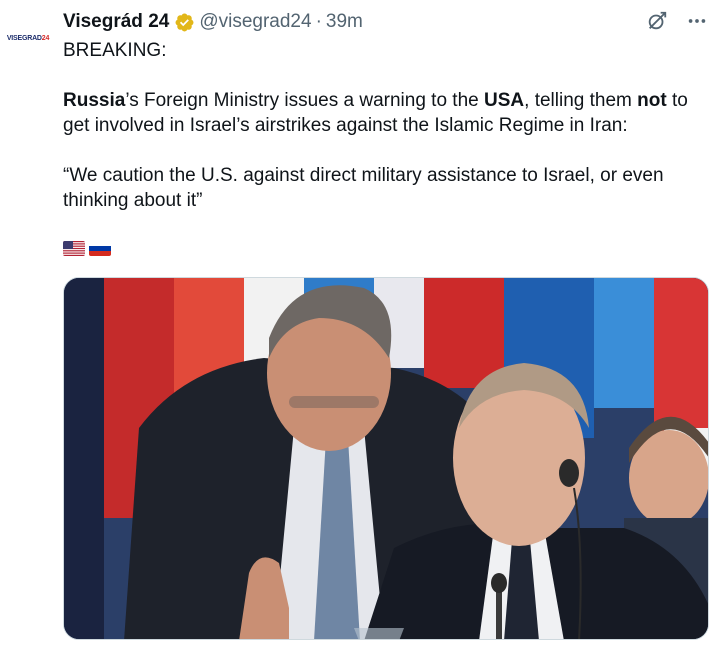 The width and height of the screenshot is (722, 647). Describe the element at coordinates (100, 248) in the screenshot. I see `russia-flag-icon` at that location.